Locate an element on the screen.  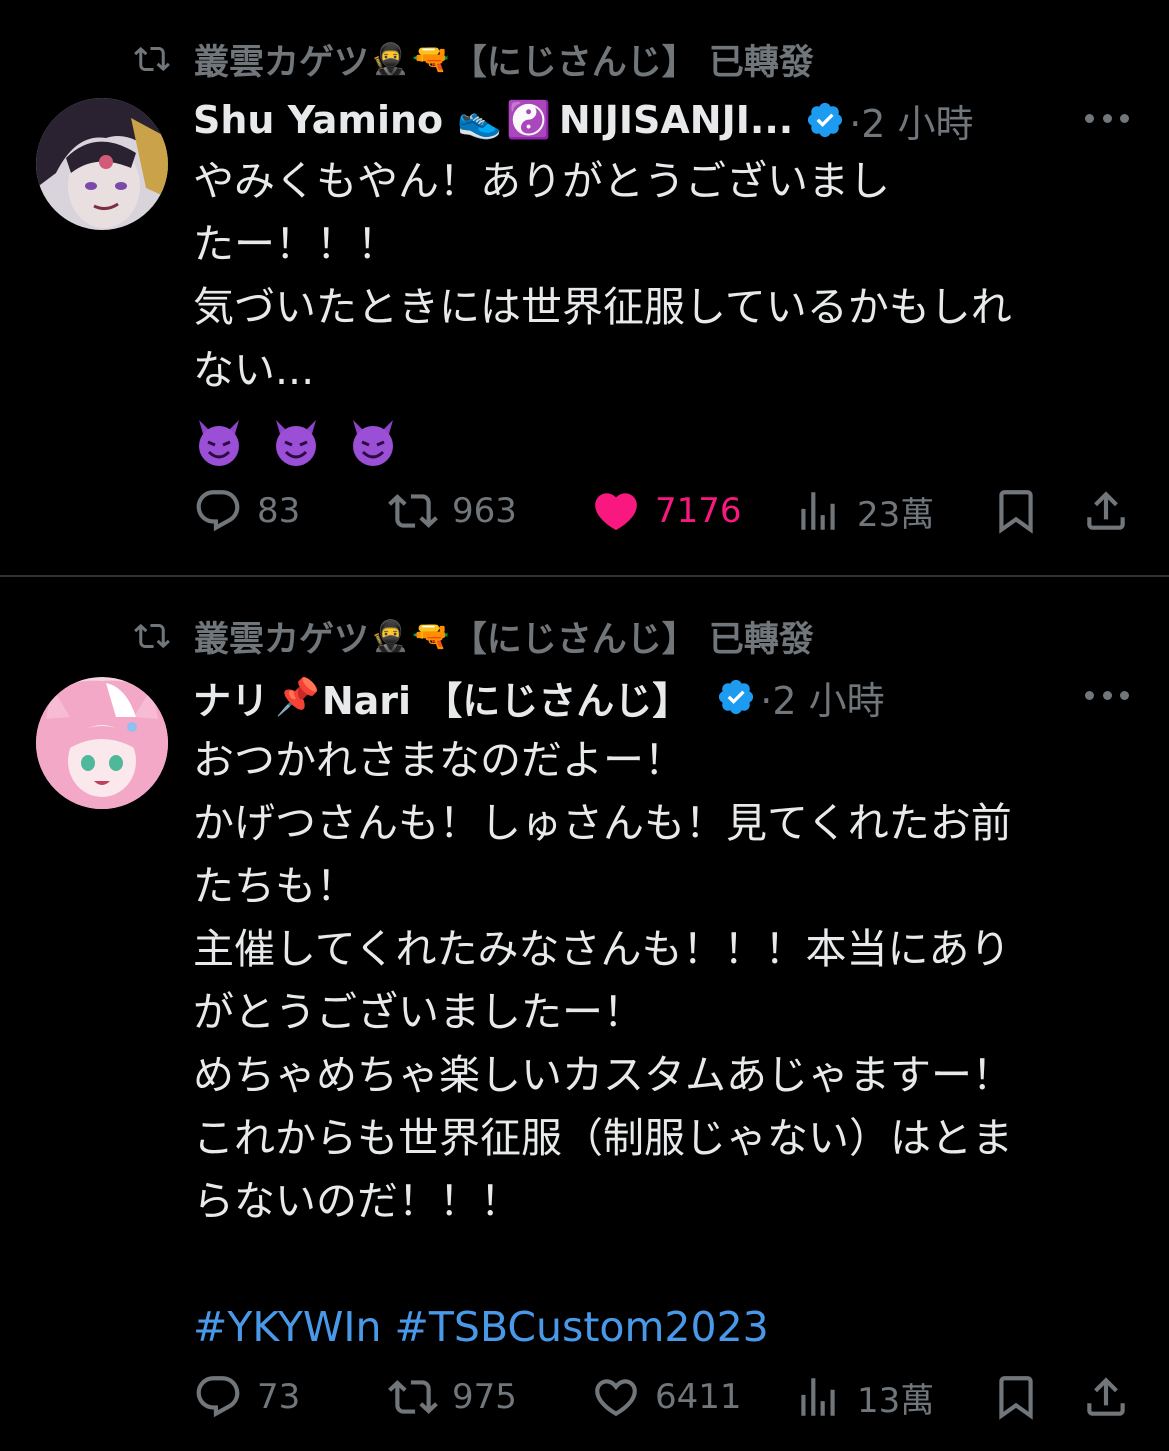
tweet-line: これからも世界征服（制服じゃない）はとま is located at coordinates (603, 1138).